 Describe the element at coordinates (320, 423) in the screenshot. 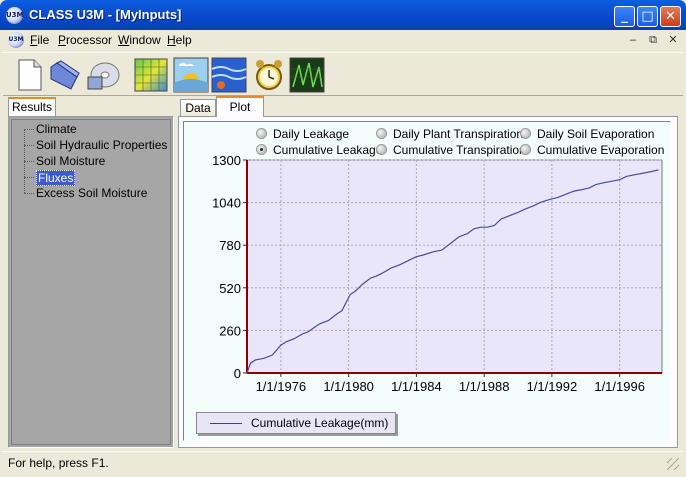

I see `legend-label: Cumulative Leakage(mm)` at that location.